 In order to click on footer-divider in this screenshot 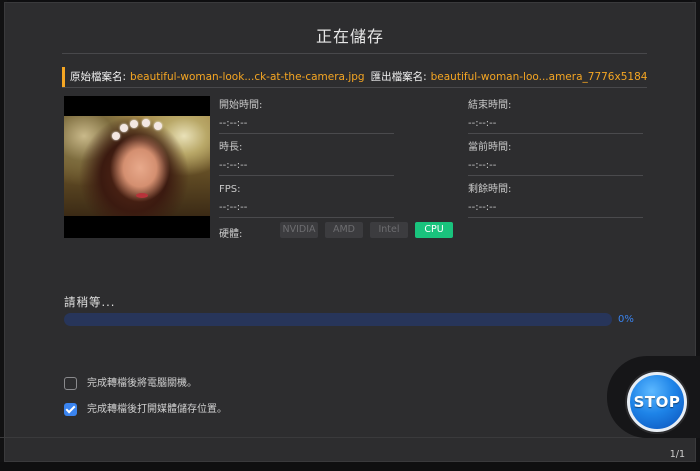, I will do `click(345, 437)`.